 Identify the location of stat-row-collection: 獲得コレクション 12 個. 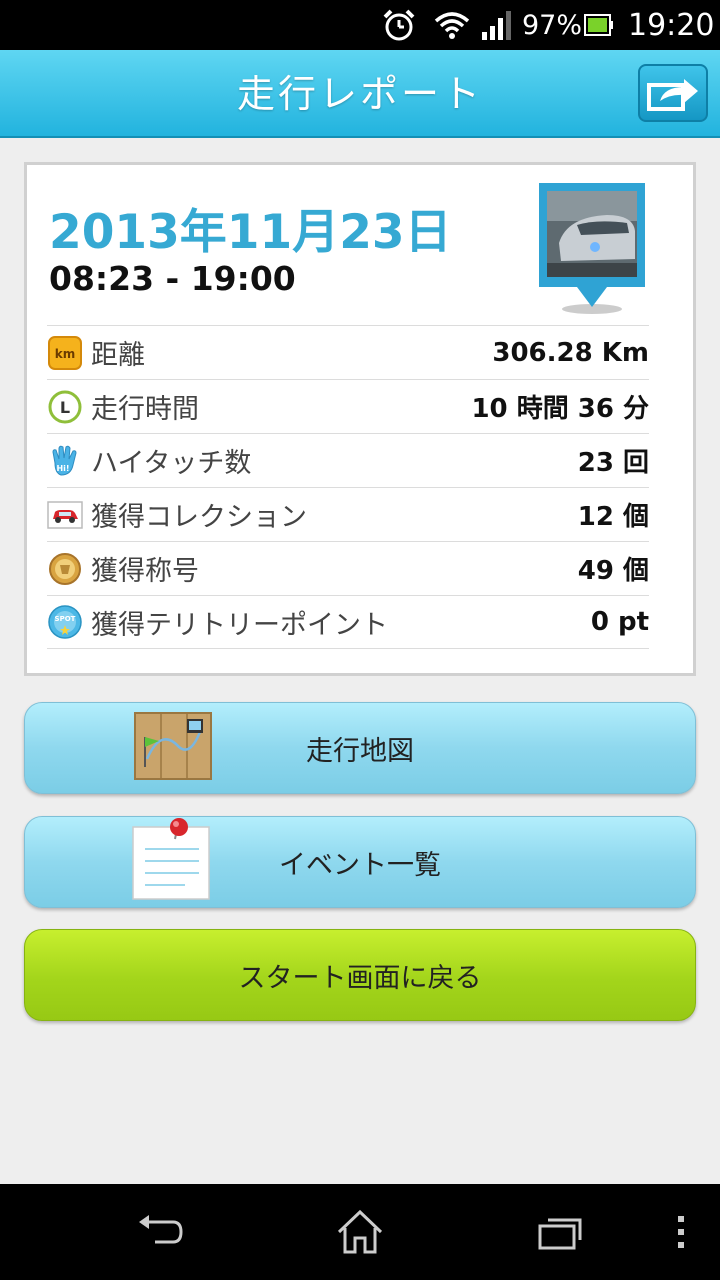
(348, 514).